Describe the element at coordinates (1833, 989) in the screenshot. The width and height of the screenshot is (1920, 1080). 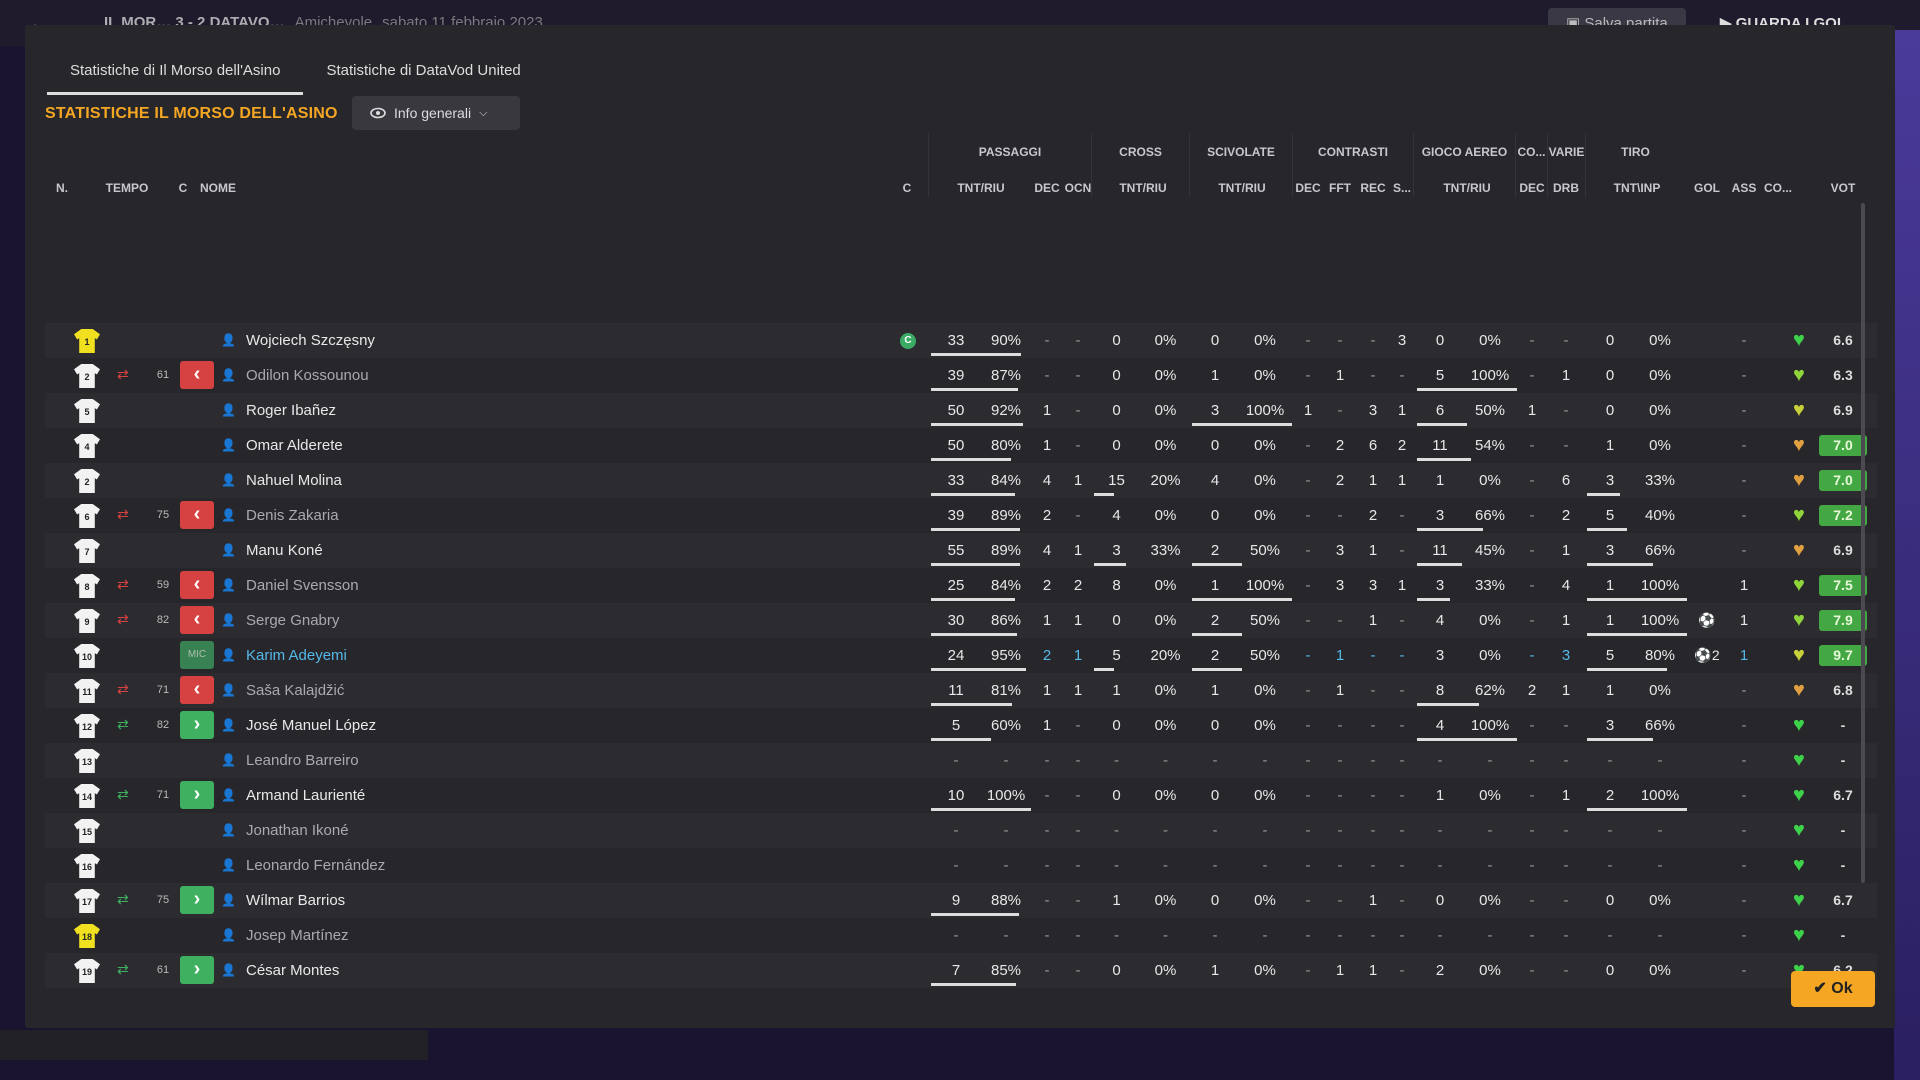
I see `ok-button: ✔ Ok` at that location.